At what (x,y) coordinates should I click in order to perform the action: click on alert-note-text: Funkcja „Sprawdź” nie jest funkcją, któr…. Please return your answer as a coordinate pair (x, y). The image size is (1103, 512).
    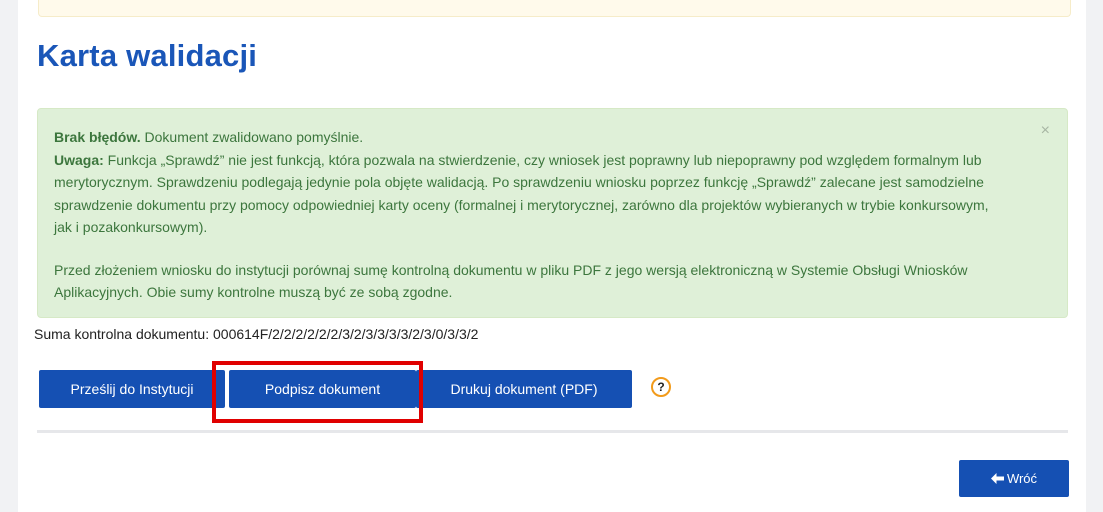
    Looking at the image, I should click on (521, 193).